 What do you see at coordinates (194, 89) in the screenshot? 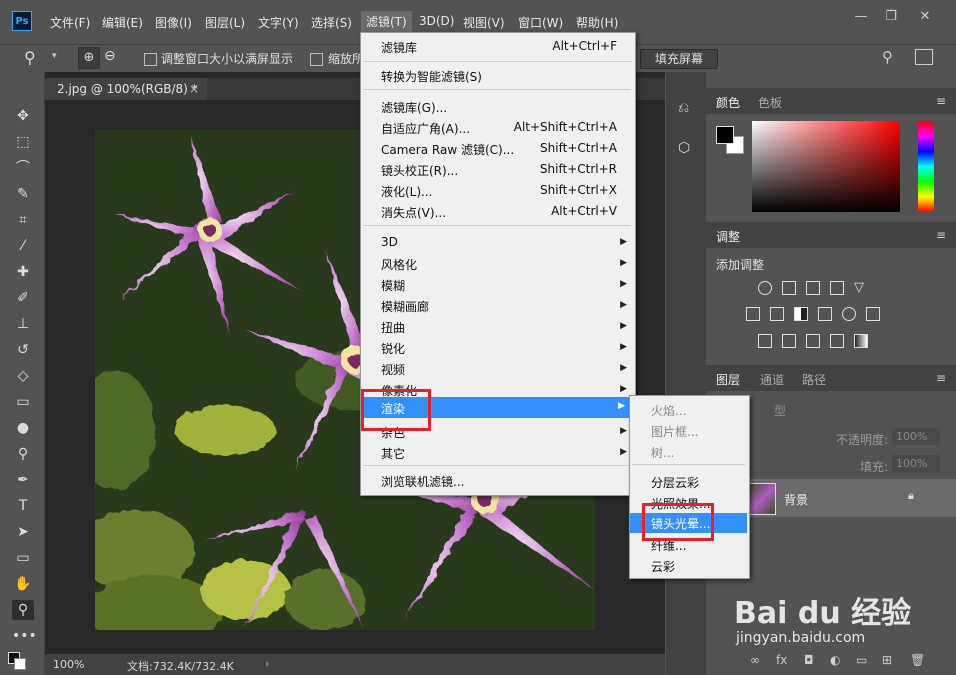
I see `close-tab-icon: ×` at bounding box center [194, 89].